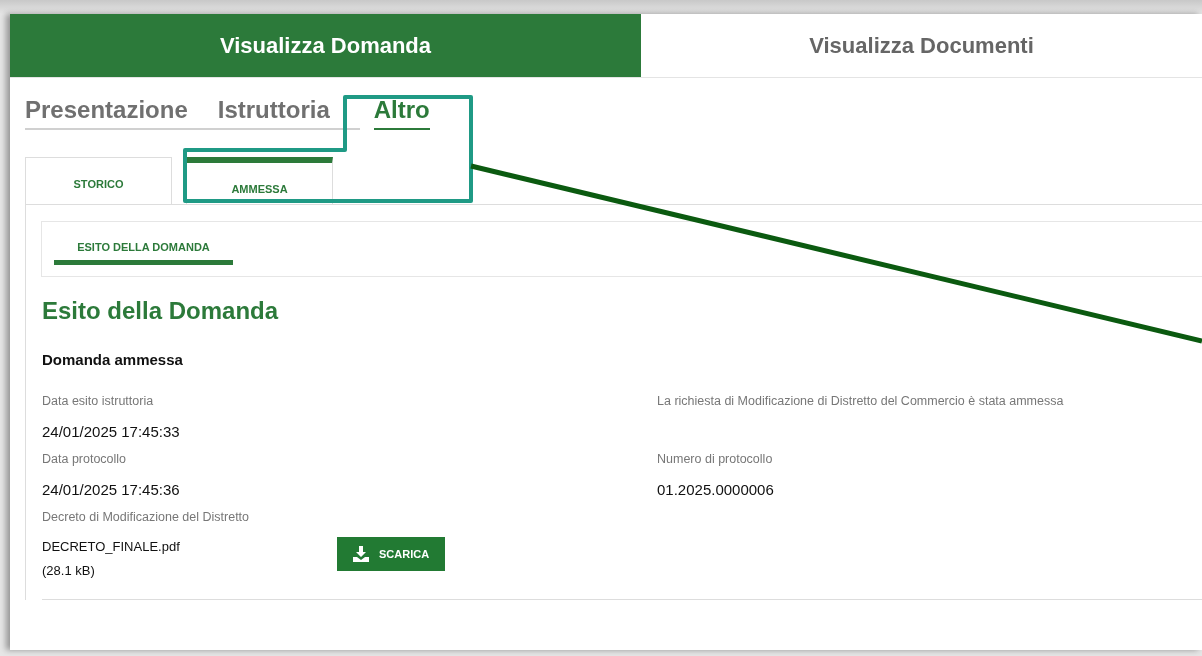  Describe the element at coordinates (98, 180) in the screenshot. I see `sub-tab: STORICO` at that location.